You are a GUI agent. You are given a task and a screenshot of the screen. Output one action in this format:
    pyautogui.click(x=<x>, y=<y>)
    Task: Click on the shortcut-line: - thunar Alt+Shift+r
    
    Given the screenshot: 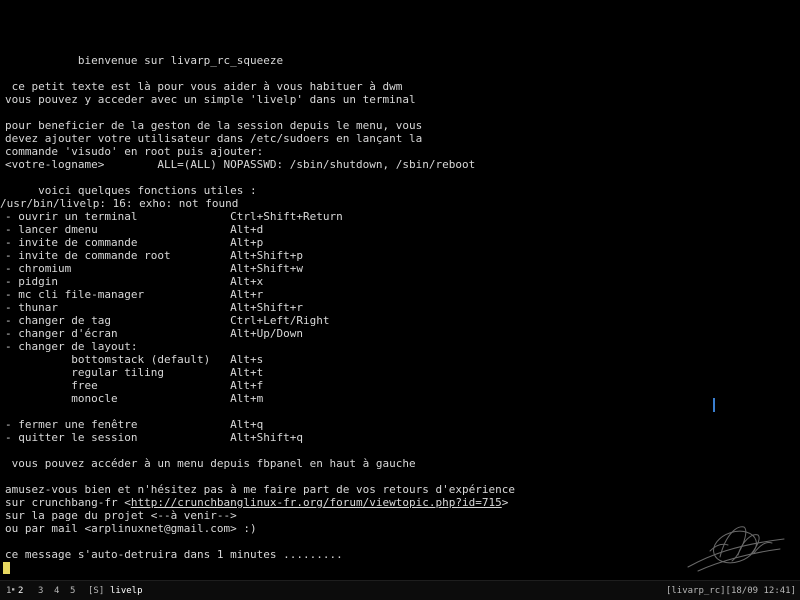 What is the action you would take?
    pyautogui.click(x=154, y=307)
    